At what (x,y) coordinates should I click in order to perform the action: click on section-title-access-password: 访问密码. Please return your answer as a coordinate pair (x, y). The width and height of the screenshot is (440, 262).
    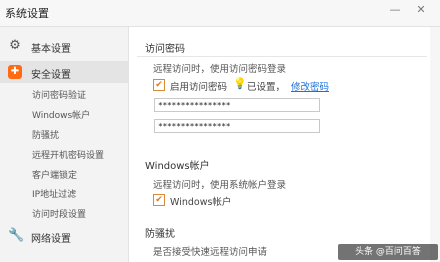
    Looking at the image, I should click on (165, 49).